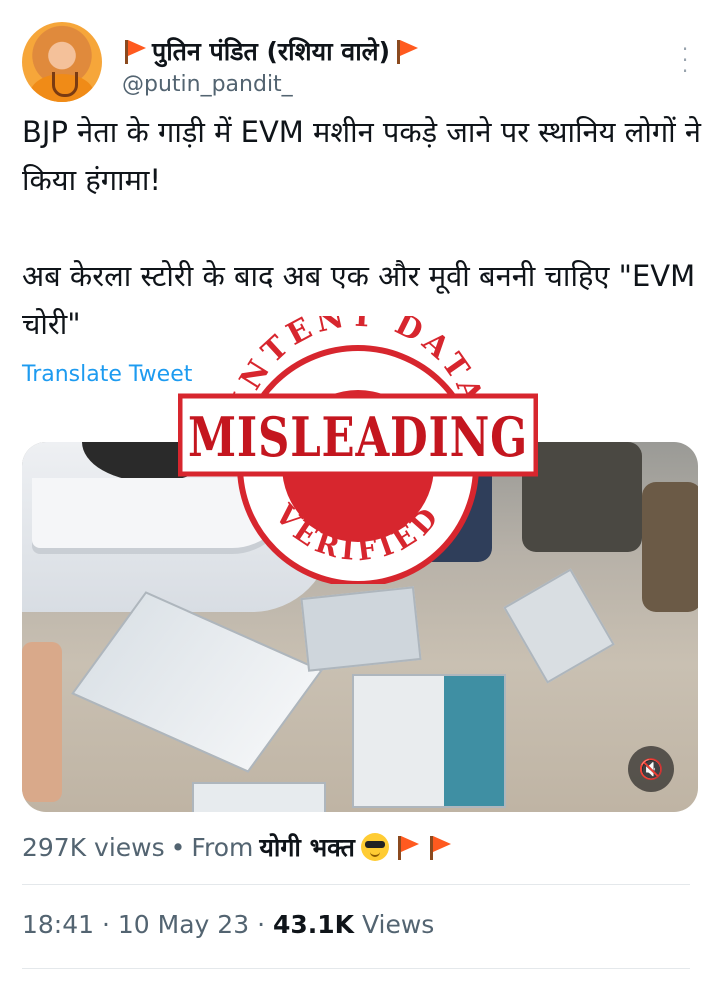  I want to click on avatar, so click(62, 62).